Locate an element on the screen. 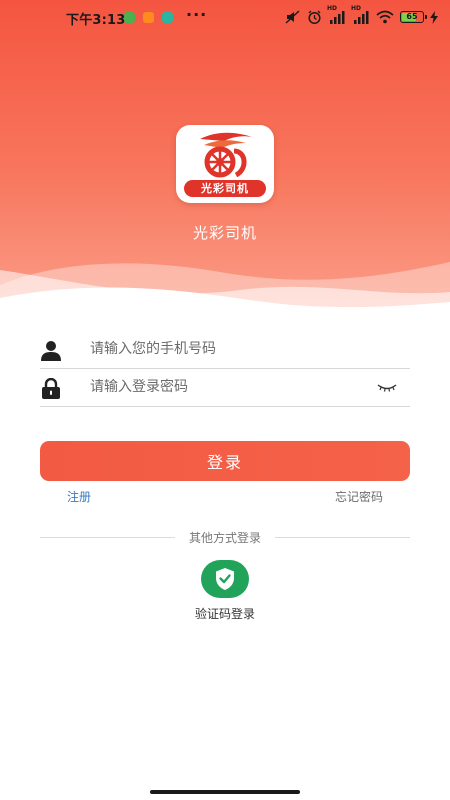  forgot-password-link: 忘记密码 is located at coordinates (359, 496).